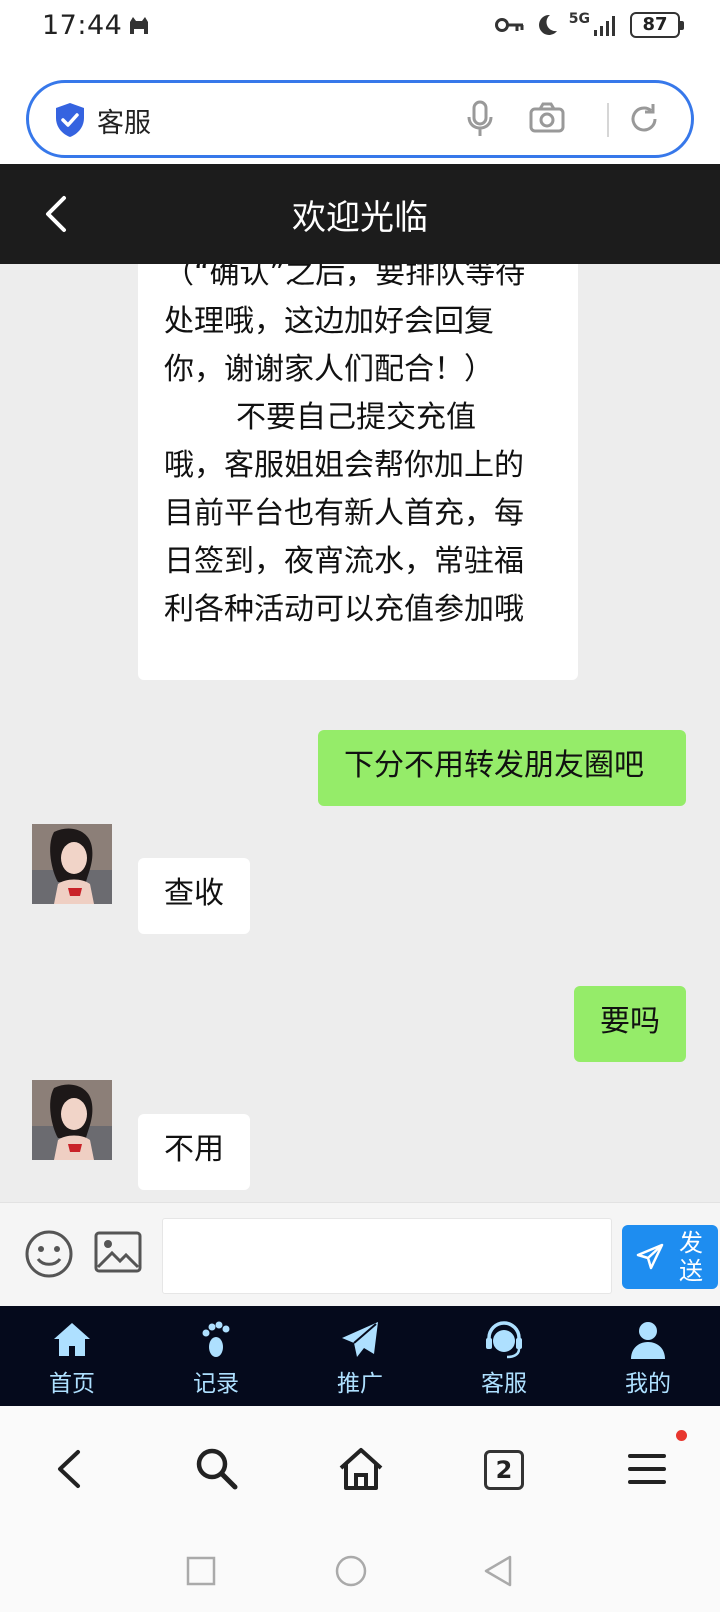  Describe the element at coordinates (344, 465) in the screenshot. I see `message-line: 哦，客服姐姐会帮你加上的` at that location.